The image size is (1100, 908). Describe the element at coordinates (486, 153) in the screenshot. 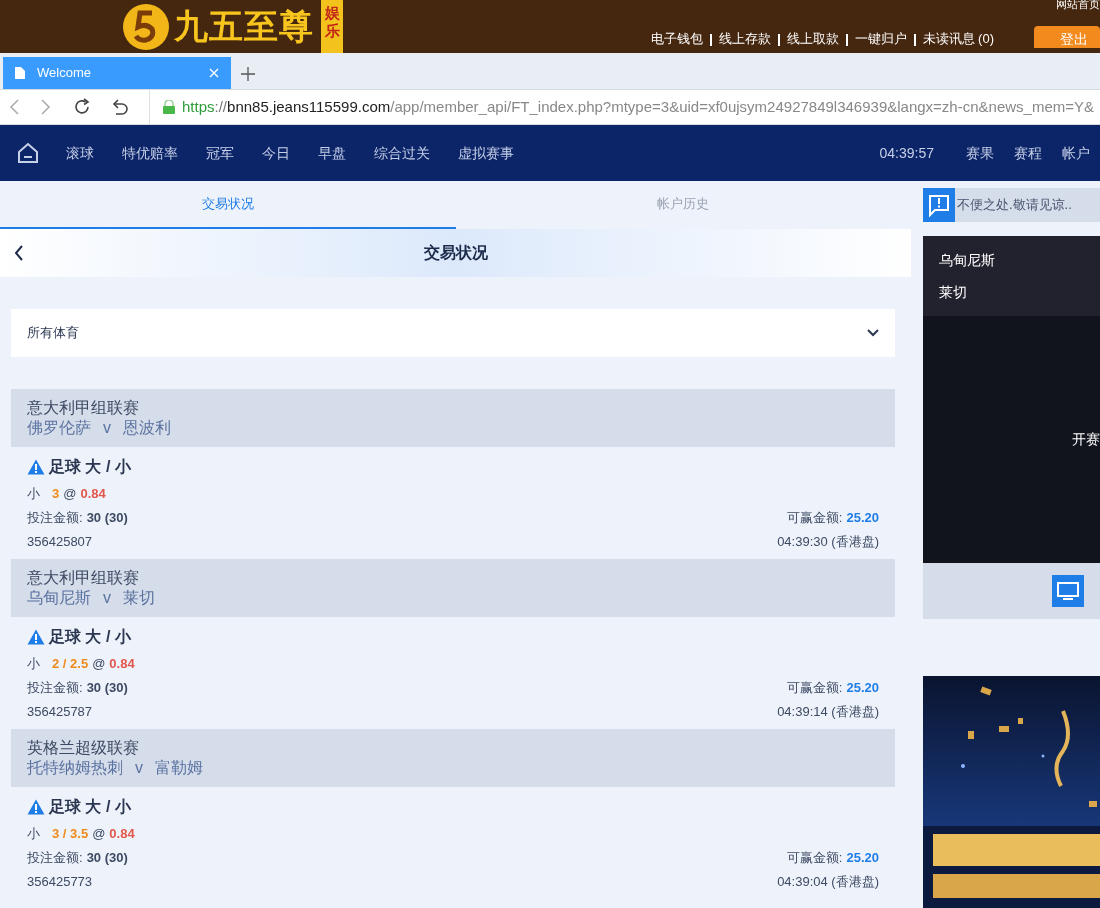

I see `nav-item: 虚拟赛事` at that location.